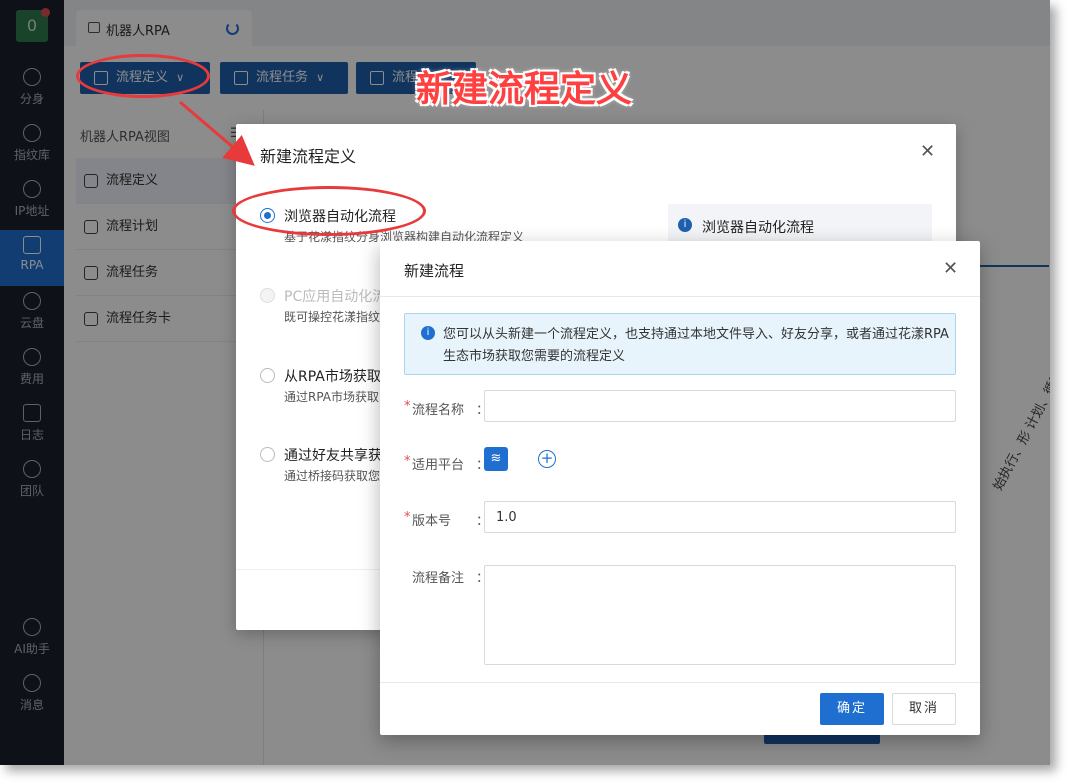 This screenshot has height=783, width=1069. Describe the element at coordinates (438, 465) in the screenshot. I see `field-label: 适用平台` at that location.